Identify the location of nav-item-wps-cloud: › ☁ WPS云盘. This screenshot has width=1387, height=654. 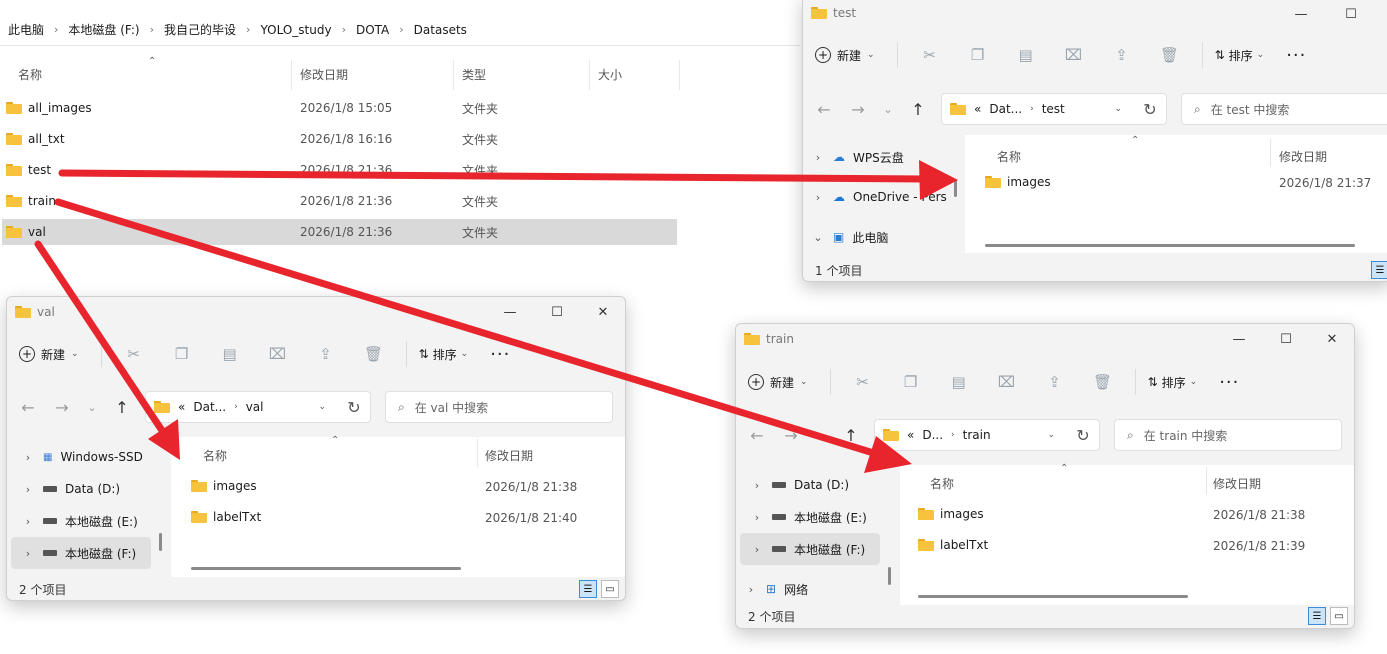
(878, 157).